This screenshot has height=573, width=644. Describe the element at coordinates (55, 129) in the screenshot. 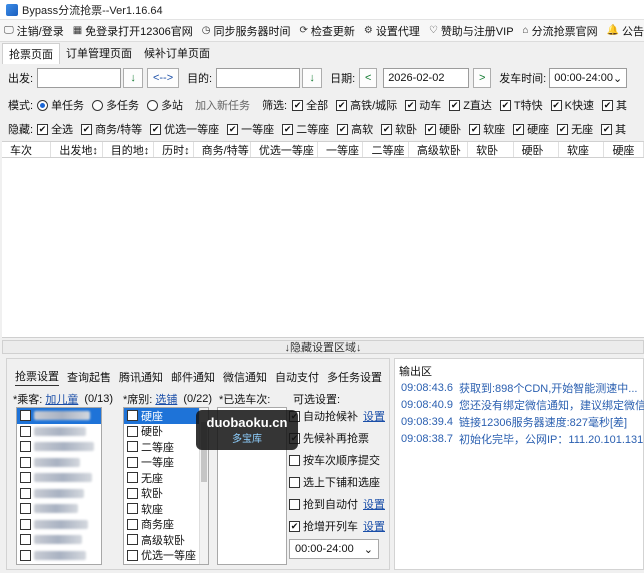

I see `hide-item-0: 全选` at that location.